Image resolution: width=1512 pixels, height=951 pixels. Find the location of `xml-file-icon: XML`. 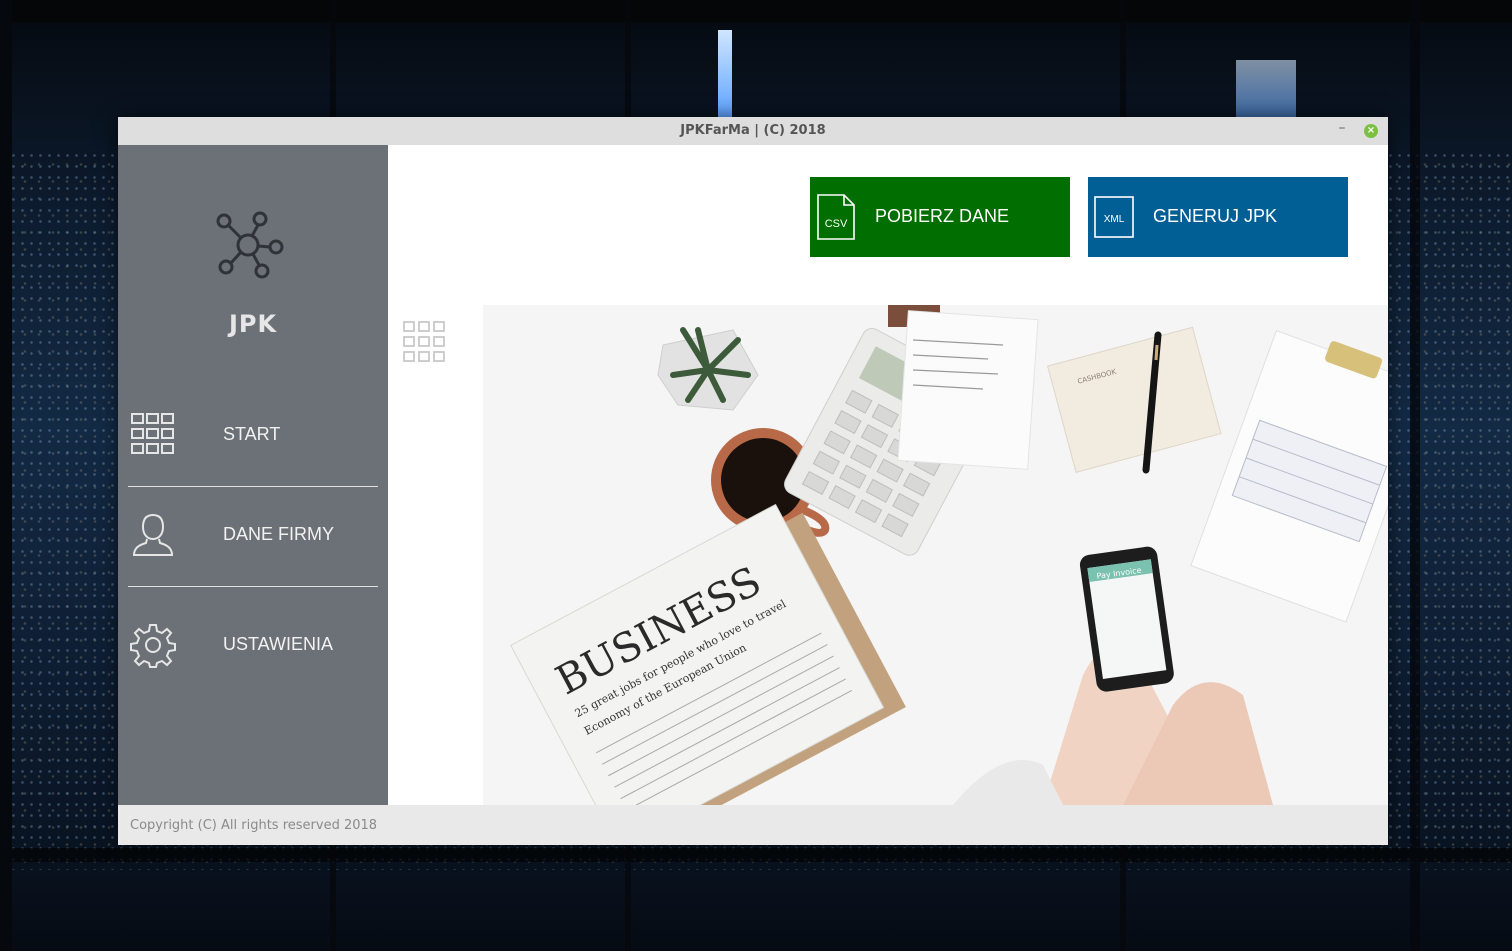

xml-file-icon: XML is located at coordinates (1114, 217).